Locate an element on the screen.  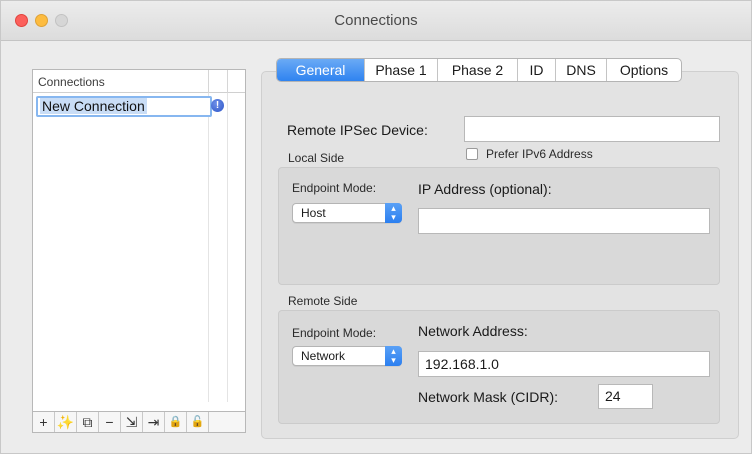
info-badge-icon: ! is located at coordinates (217, 105).